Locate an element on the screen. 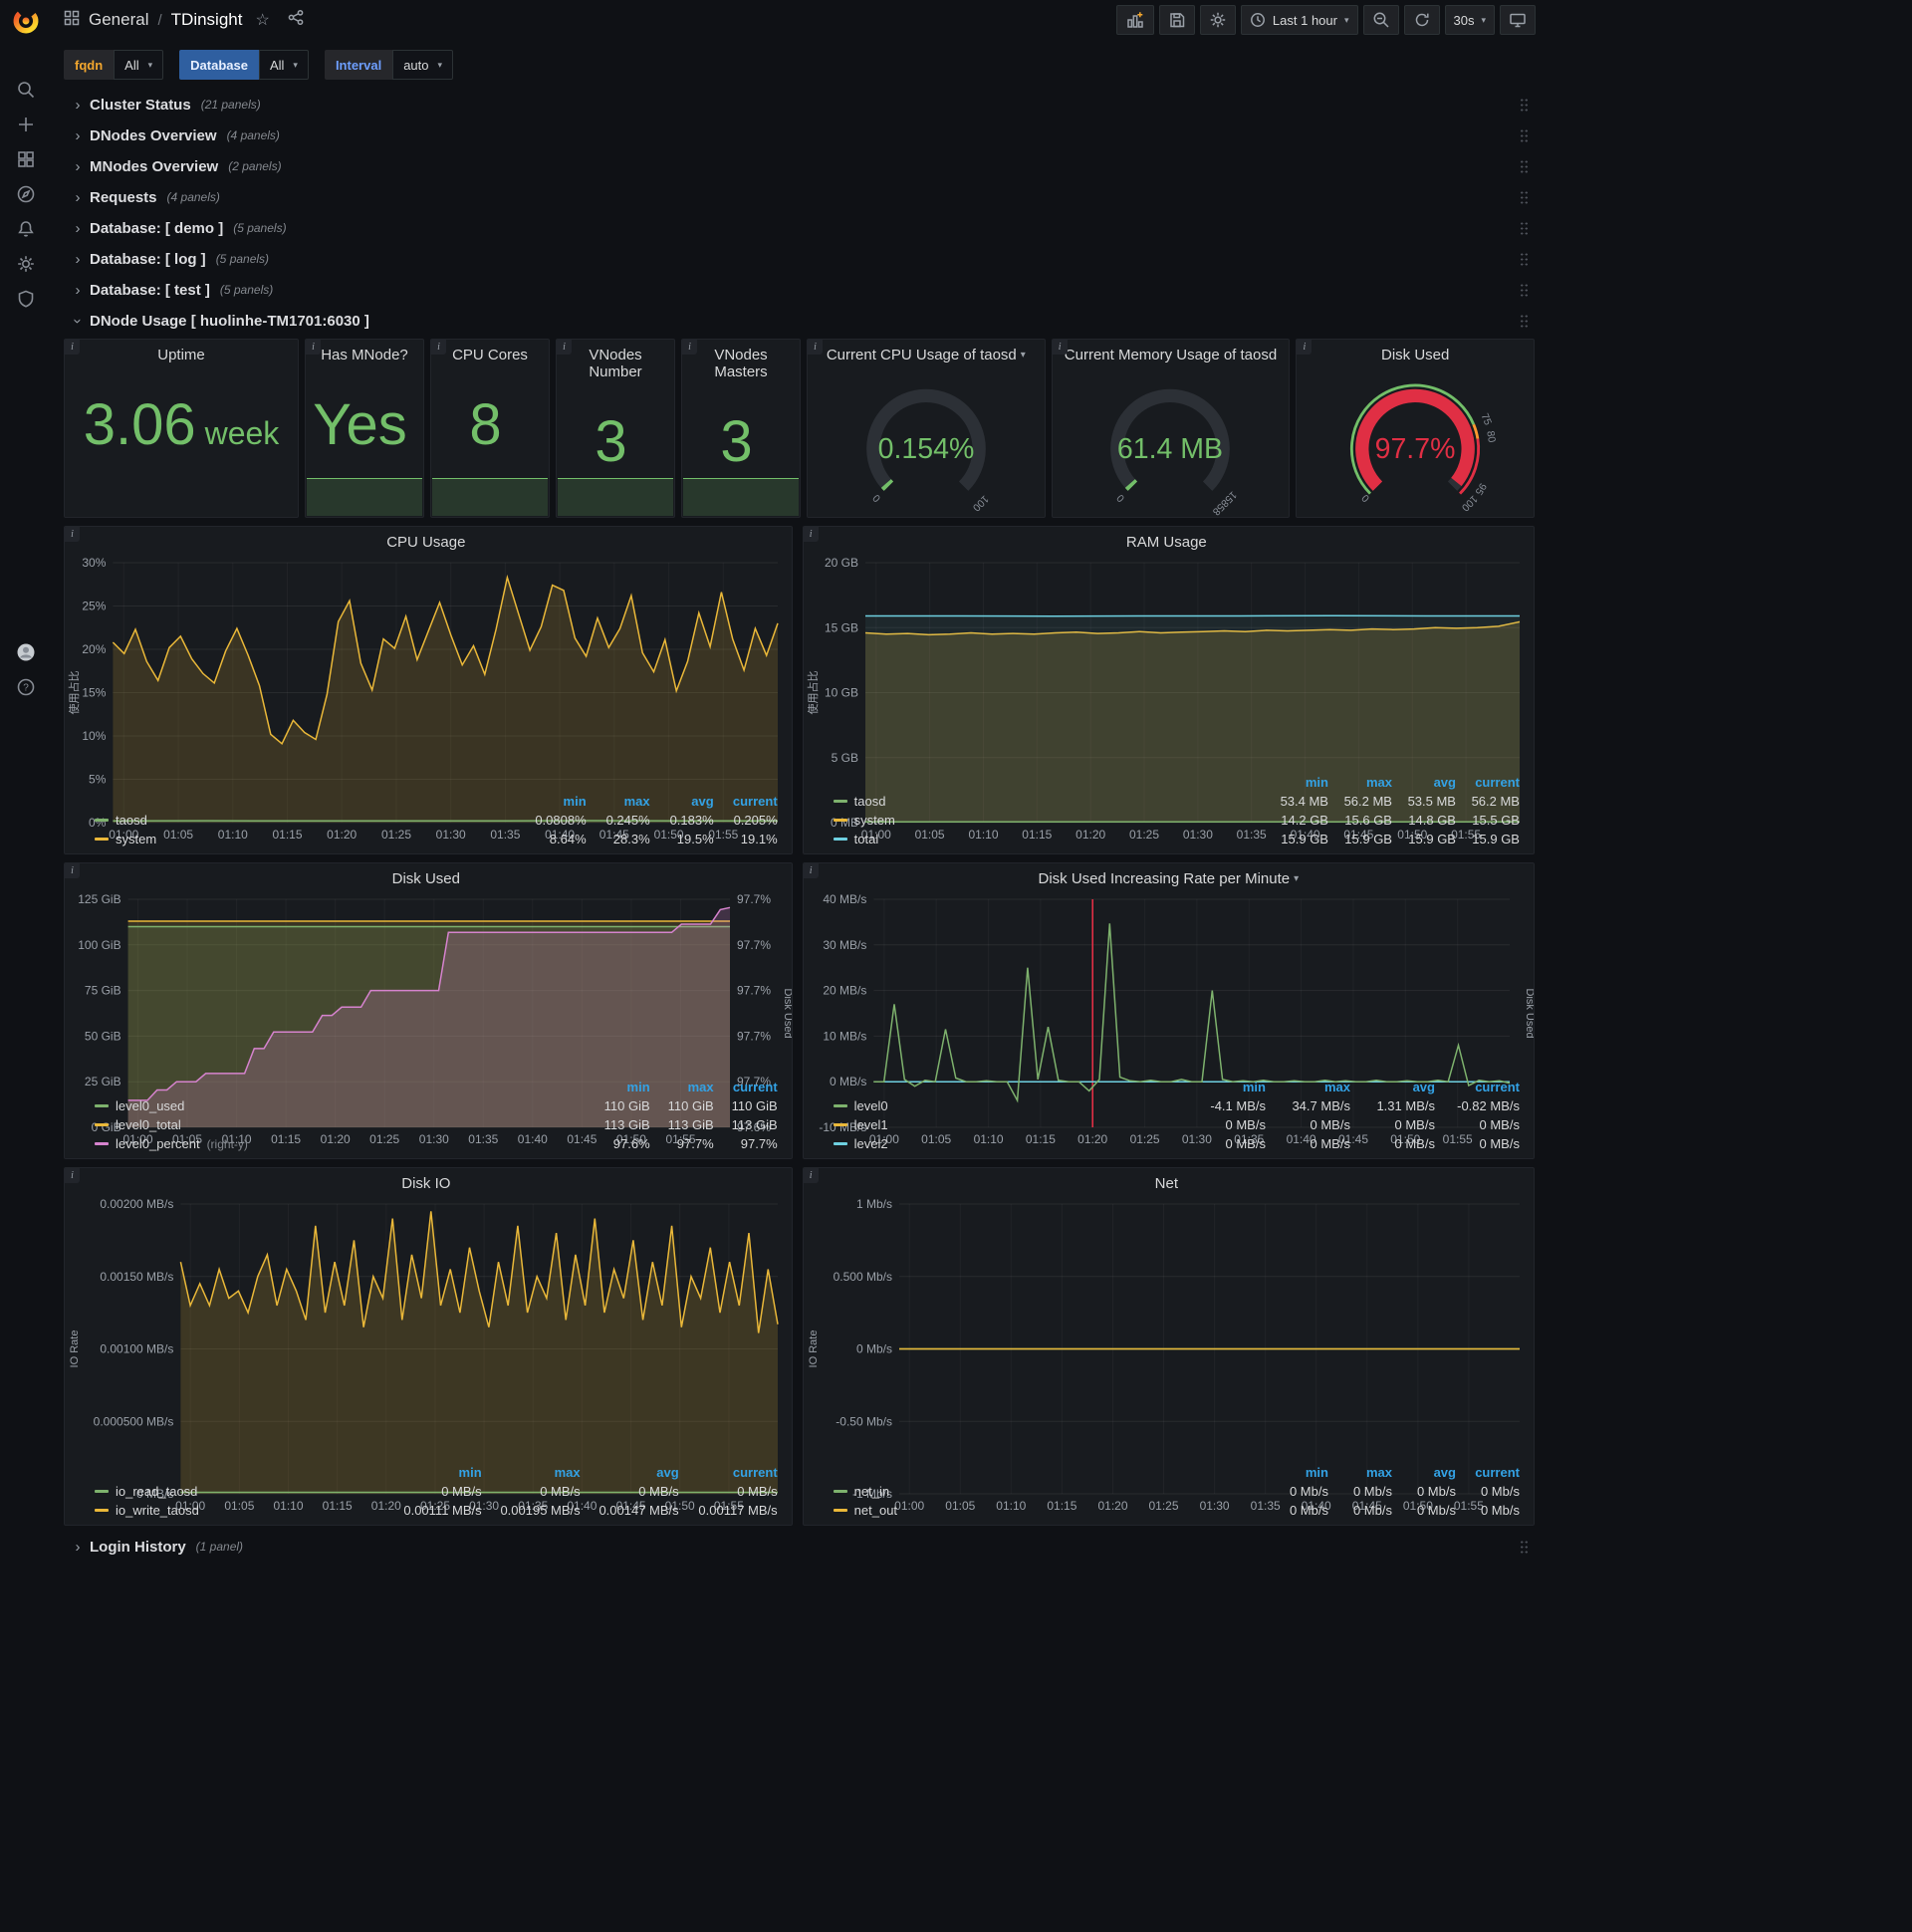 This screenshot has width=1912, height=1932. grafana-logo is located at coordinates (26, 21).